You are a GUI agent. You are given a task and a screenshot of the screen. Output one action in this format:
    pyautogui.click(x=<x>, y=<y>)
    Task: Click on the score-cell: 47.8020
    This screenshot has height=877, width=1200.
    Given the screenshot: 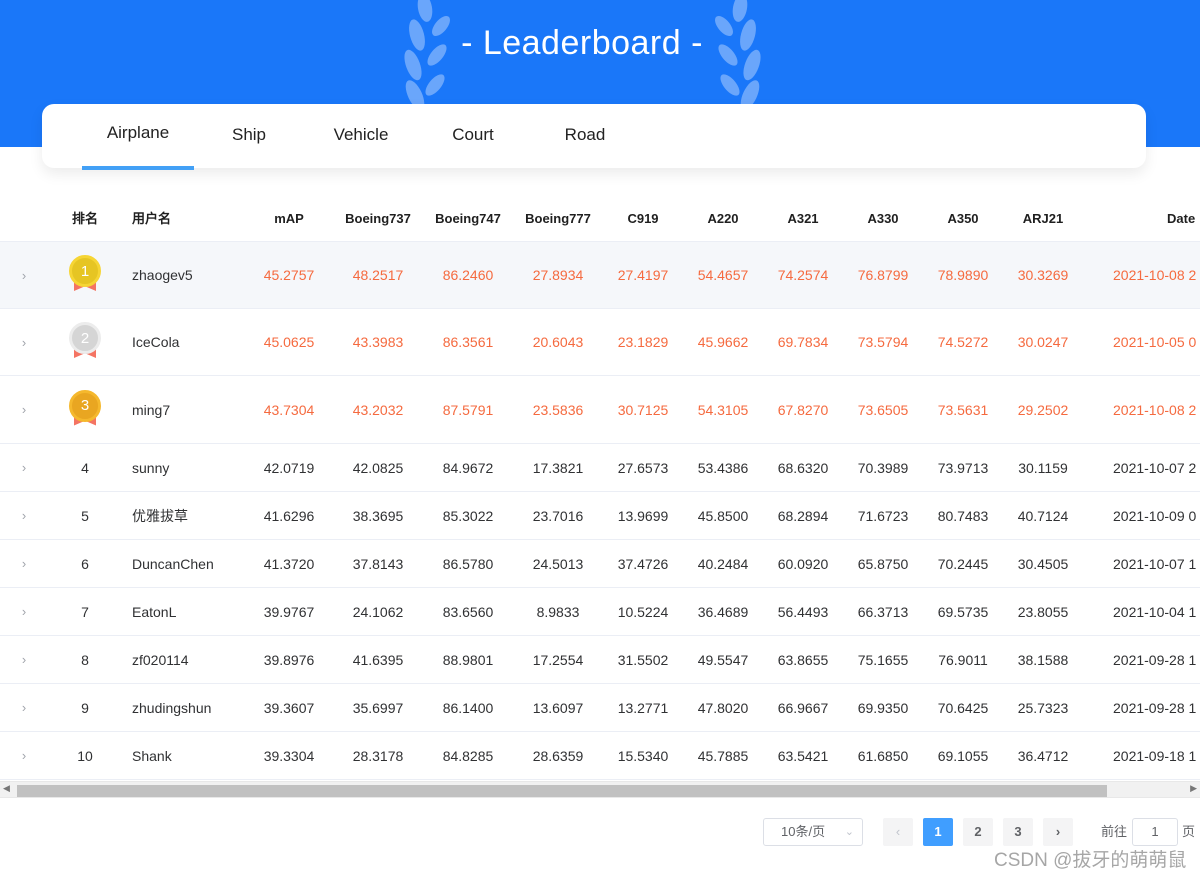 What is the action you would take?
    pyautogui.click(x=723, y=707)
    